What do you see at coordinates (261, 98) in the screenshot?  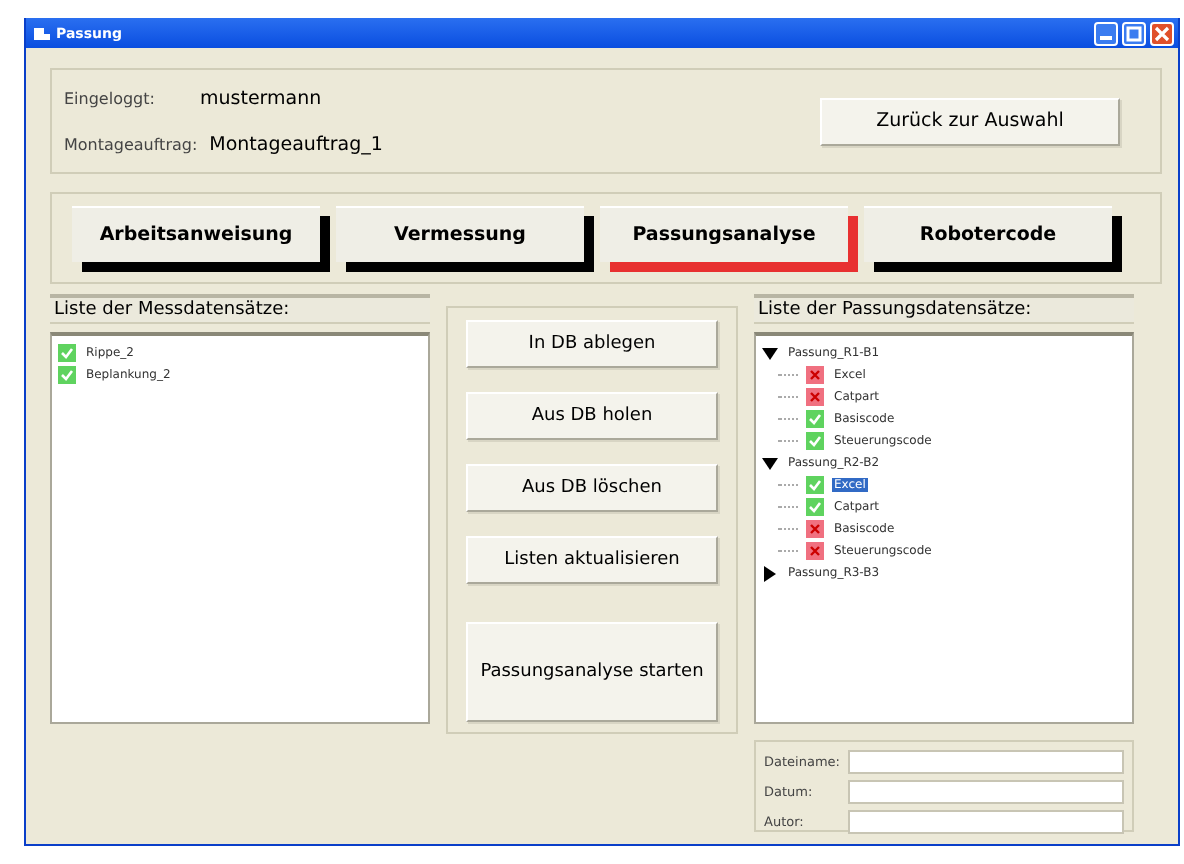 I see `user-value: mustermann` at bounding box center [261, 98].